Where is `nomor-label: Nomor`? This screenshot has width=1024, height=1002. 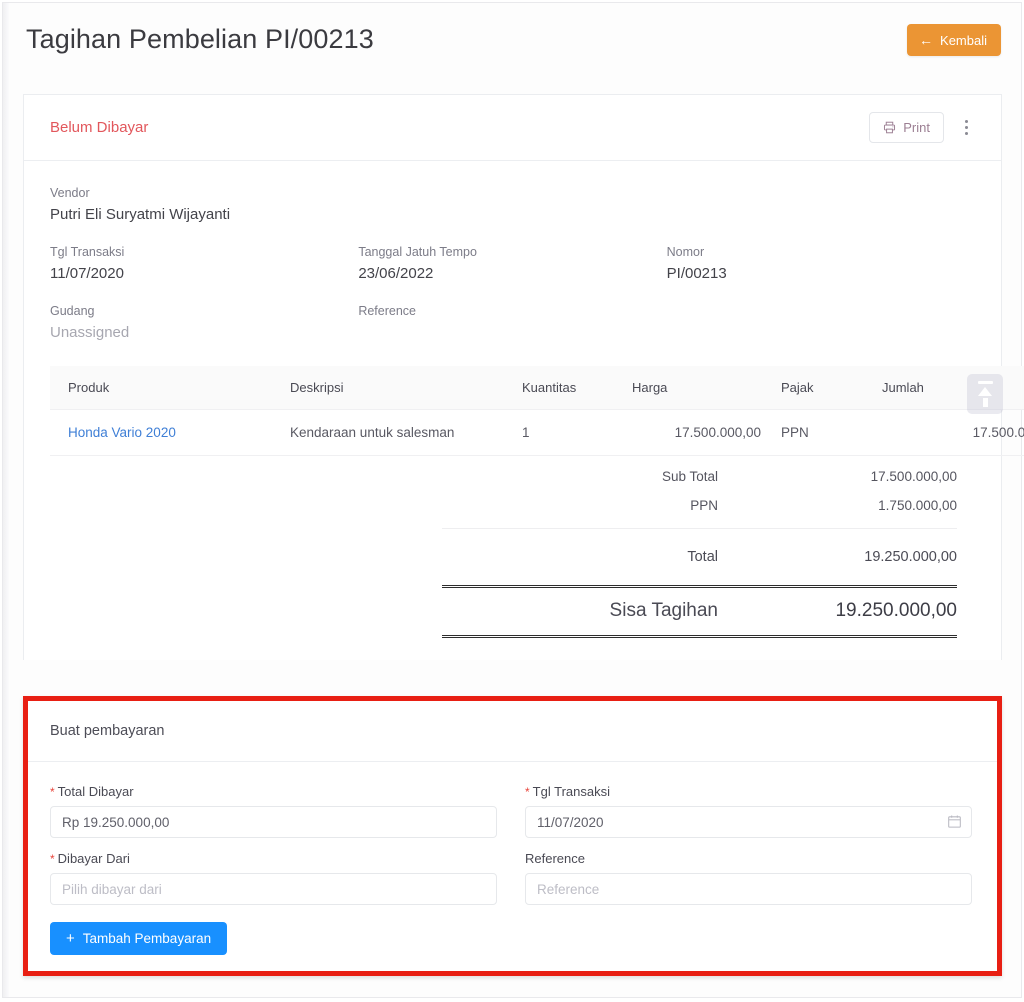
nomor-label: Nomor is located at coordinates (685, 252).